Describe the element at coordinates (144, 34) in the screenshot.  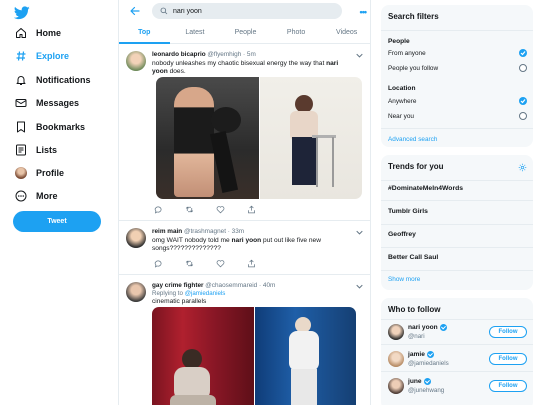
I see `tab-top: Top` at that location.